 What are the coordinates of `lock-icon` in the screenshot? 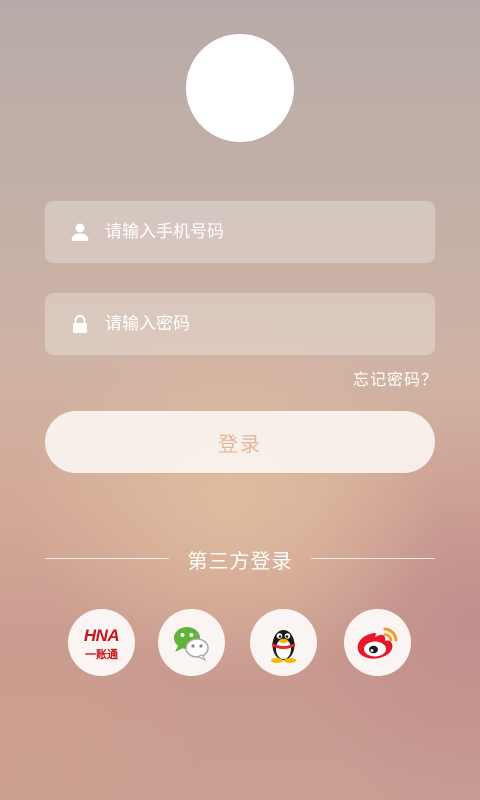 It's located at (80, 324).